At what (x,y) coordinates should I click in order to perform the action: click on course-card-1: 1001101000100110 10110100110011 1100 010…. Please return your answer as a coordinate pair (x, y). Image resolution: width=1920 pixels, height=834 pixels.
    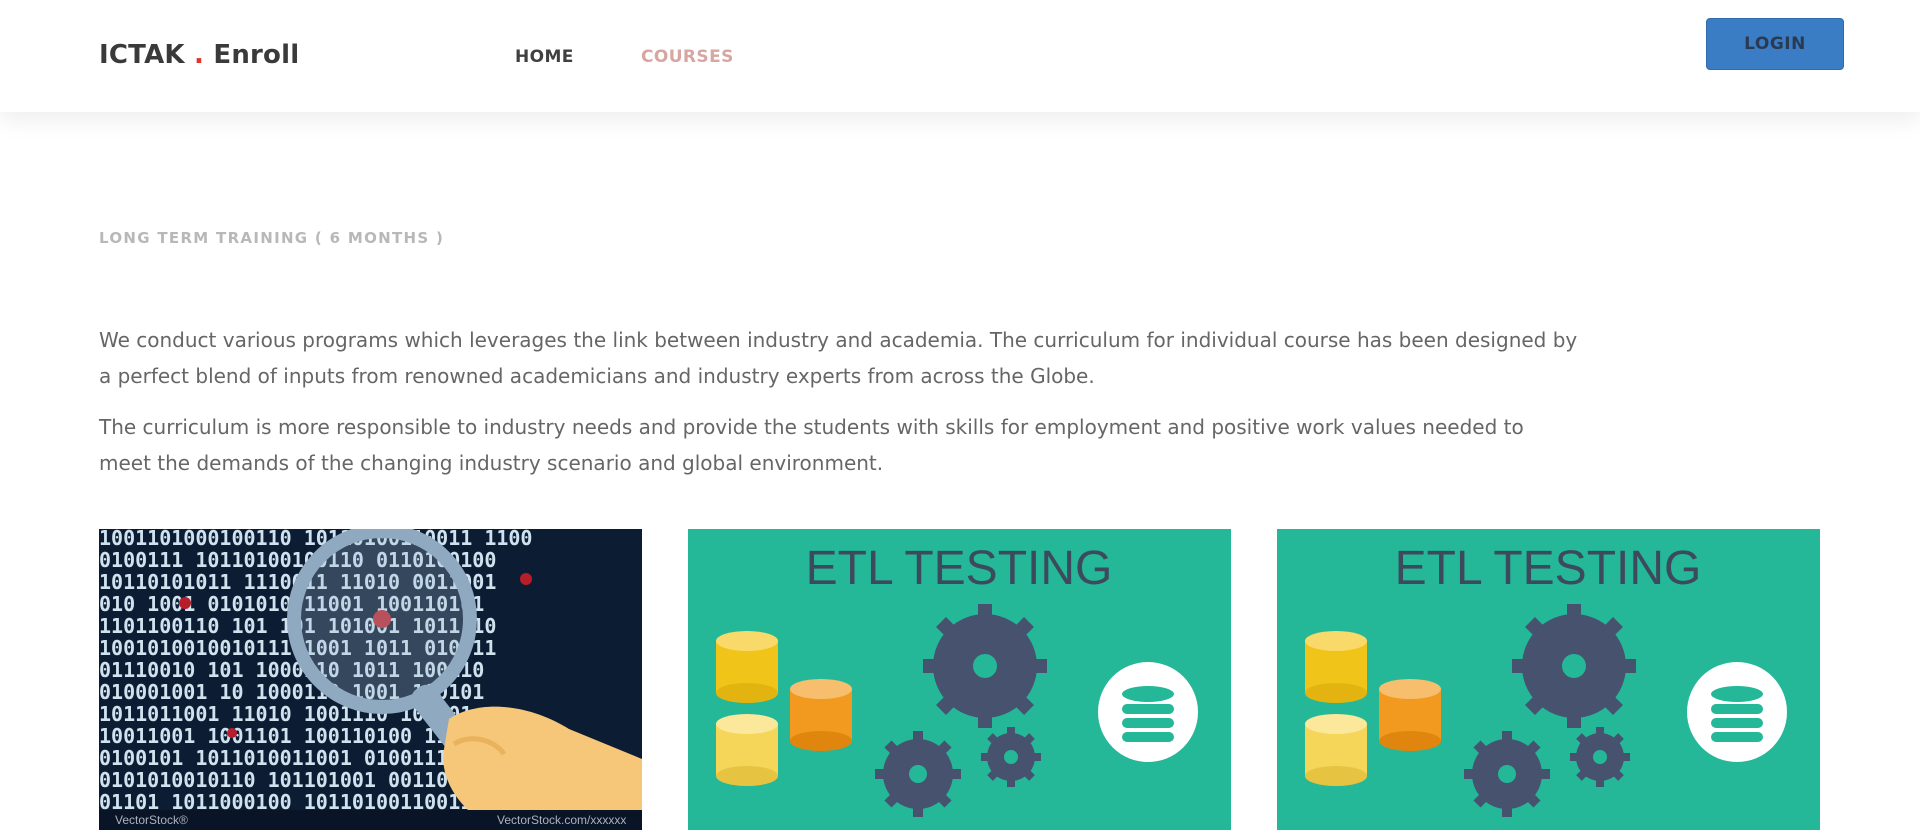
    Looking at the image, I should click on (370, 679).